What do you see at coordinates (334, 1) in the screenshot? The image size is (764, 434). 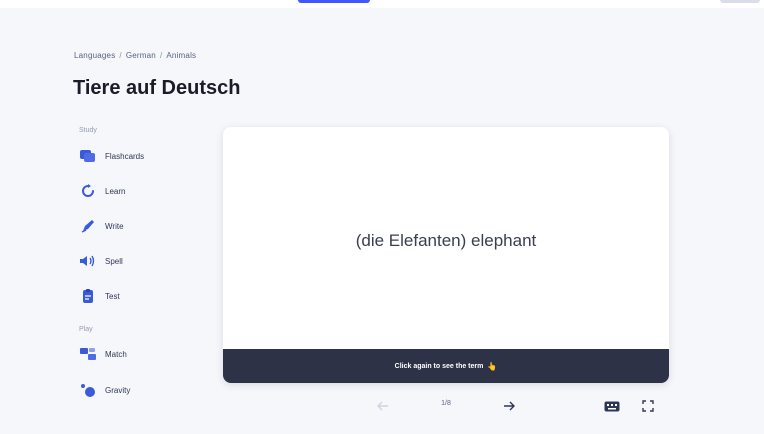 I see `active-nav-indicator` at bounding box center [334, 1].